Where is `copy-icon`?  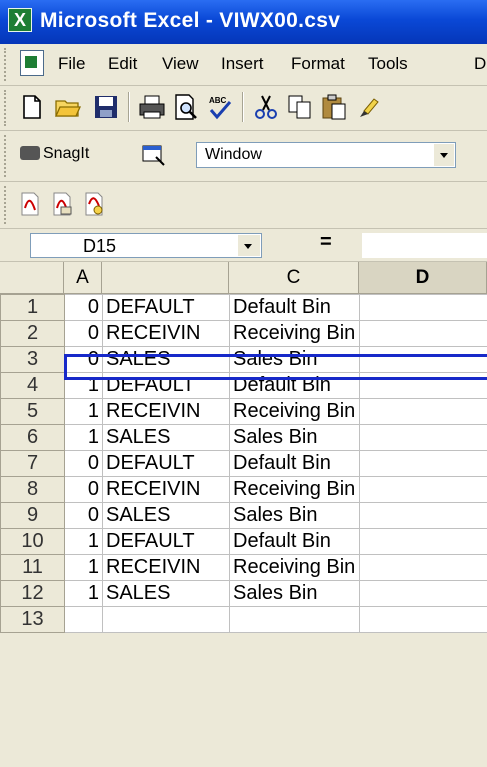
copy-icon is located at coordinates (300, 107).